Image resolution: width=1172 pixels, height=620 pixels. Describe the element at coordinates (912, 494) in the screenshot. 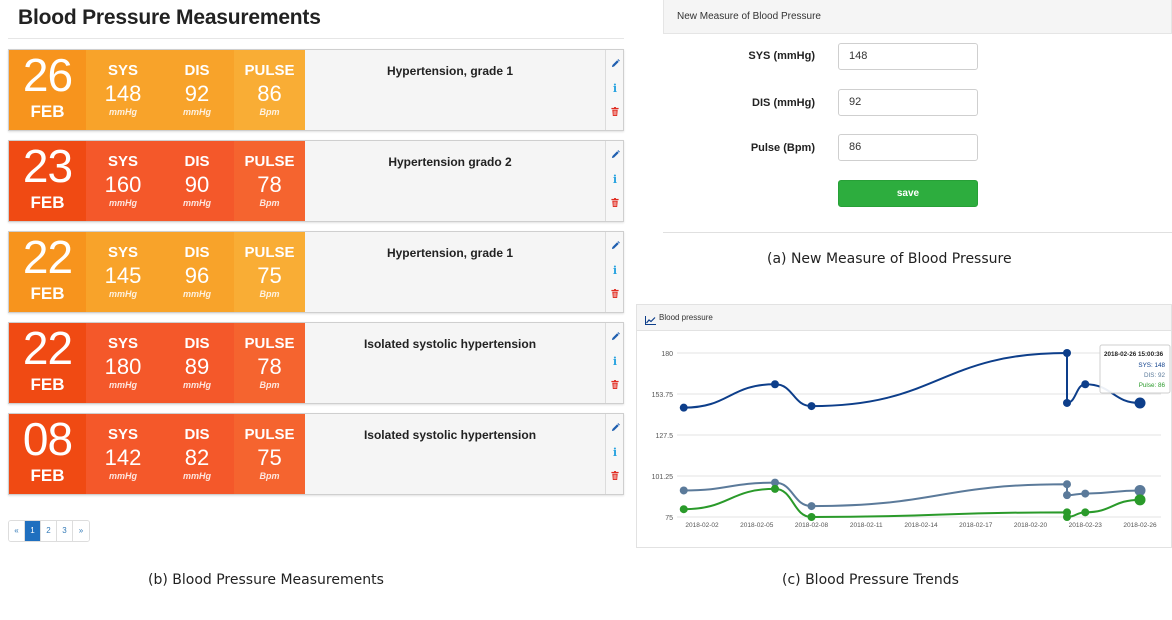

I see `dis-line` at that location.